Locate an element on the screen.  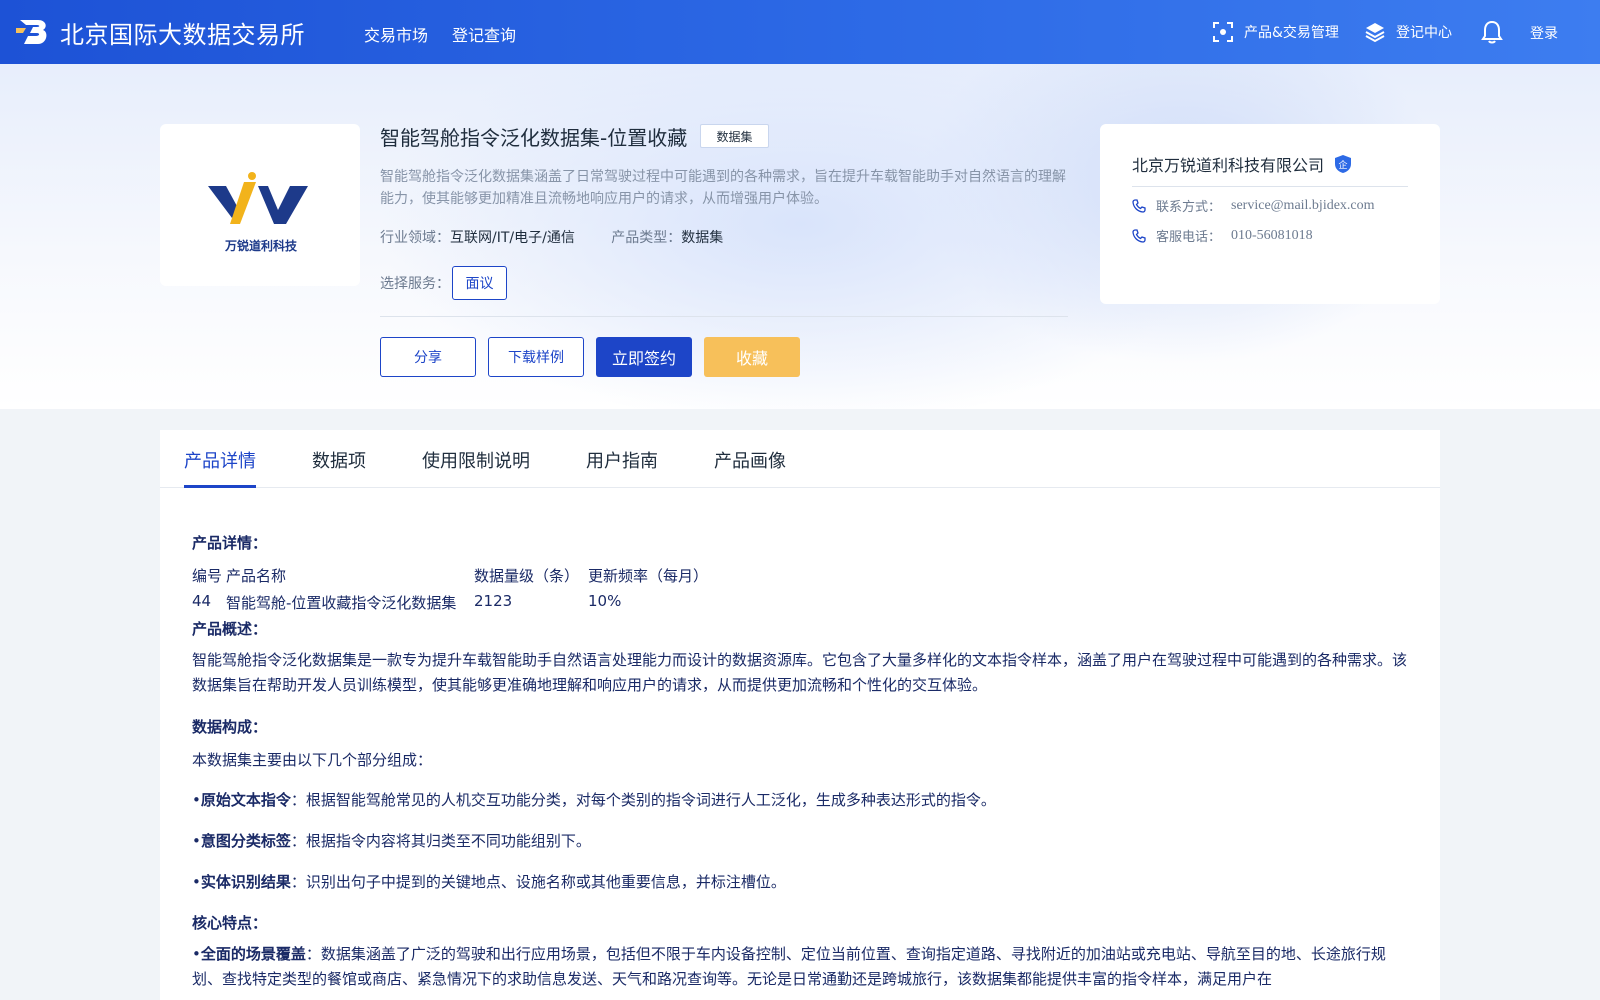
company-logo: 万锐道利科技 is located at coordinates (258, 212).